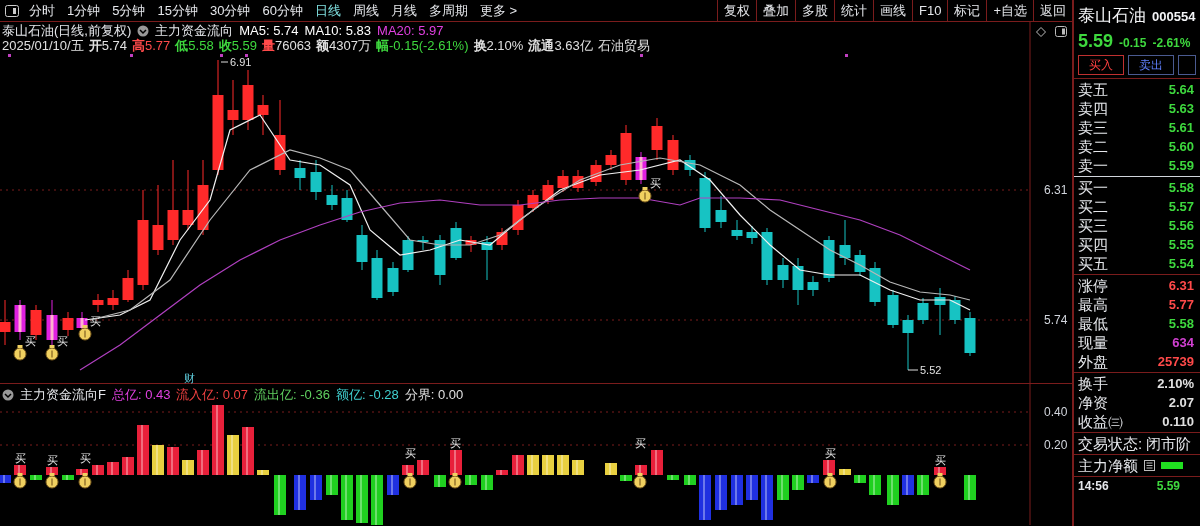  Describe the element at coordinates (1149, 465) in the screenshot. I see `list-icon` at that location.